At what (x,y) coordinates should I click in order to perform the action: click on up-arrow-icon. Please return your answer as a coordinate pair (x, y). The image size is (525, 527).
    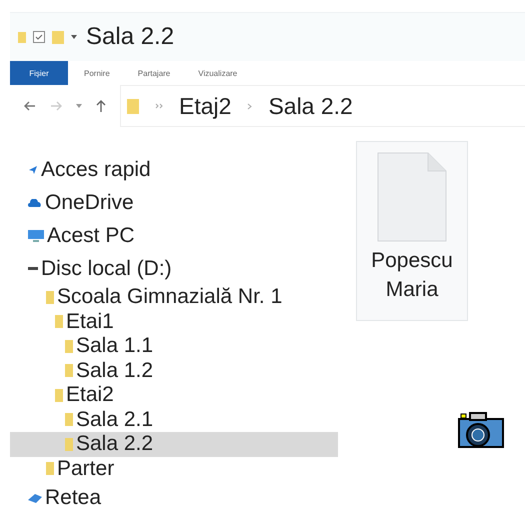
    Looking at the image, I should click on (101, 106).